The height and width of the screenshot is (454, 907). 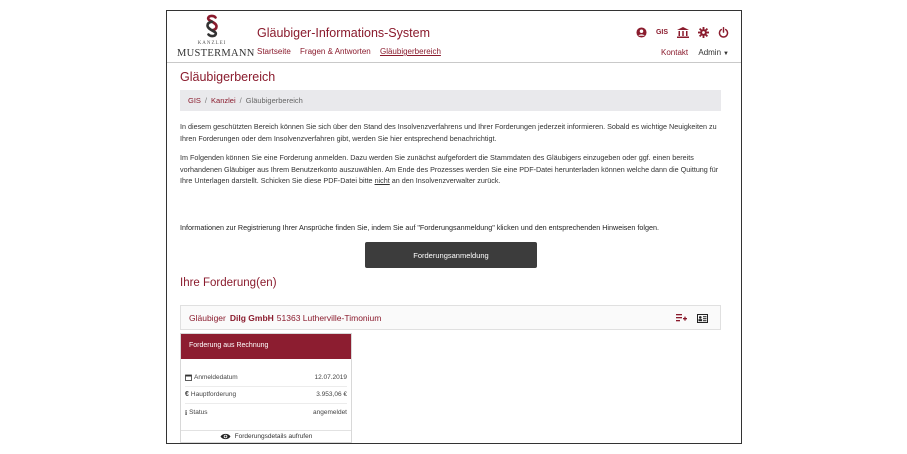 What do you see at coordinates (410, 51) in the screenshot?
I see `nav-creditor-area: Gläubigerbereich` at bounding box center [410, 51].